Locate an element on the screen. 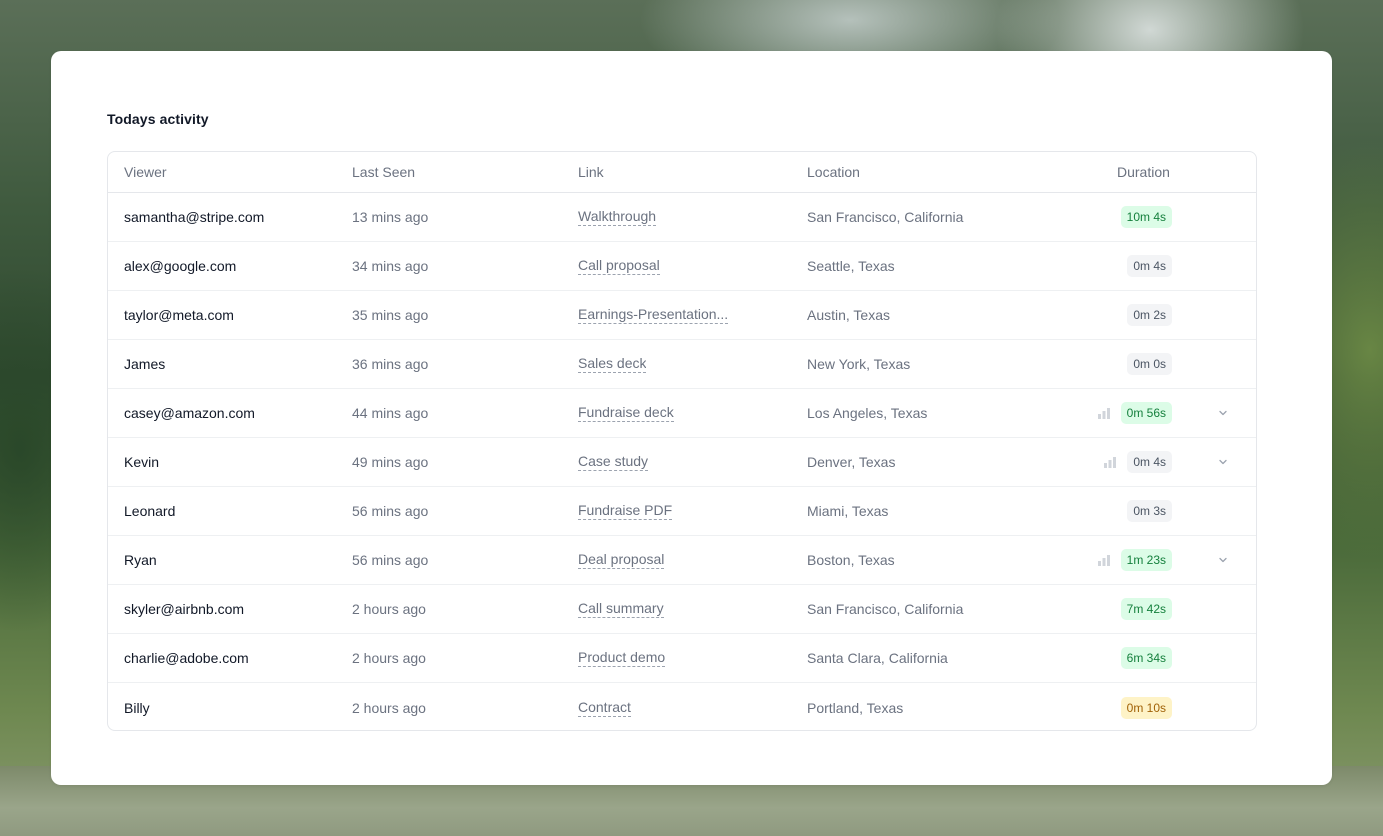  location: Los Angeles, Texas is located at coordinates (867, 413).